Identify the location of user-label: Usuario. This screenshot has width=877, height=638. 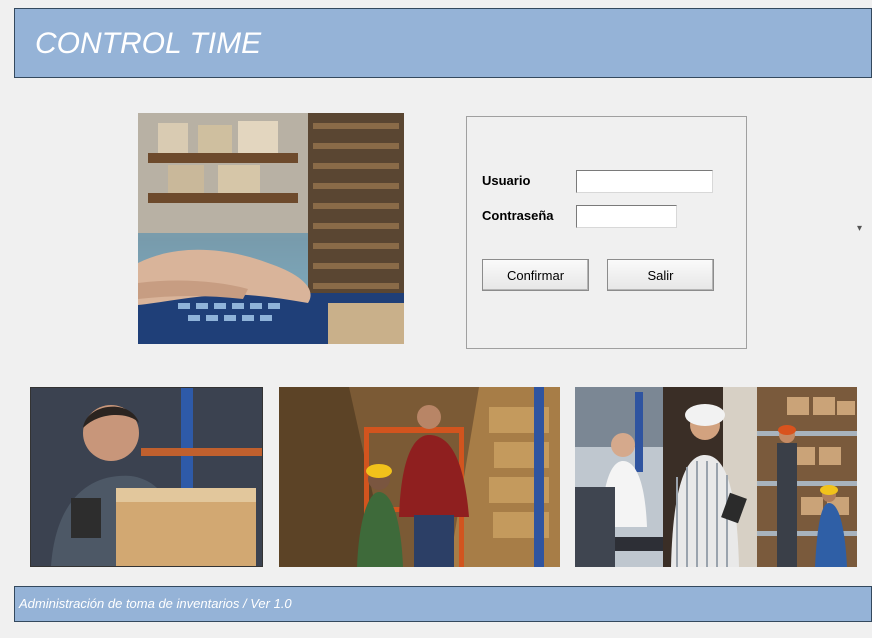
(506, 180).